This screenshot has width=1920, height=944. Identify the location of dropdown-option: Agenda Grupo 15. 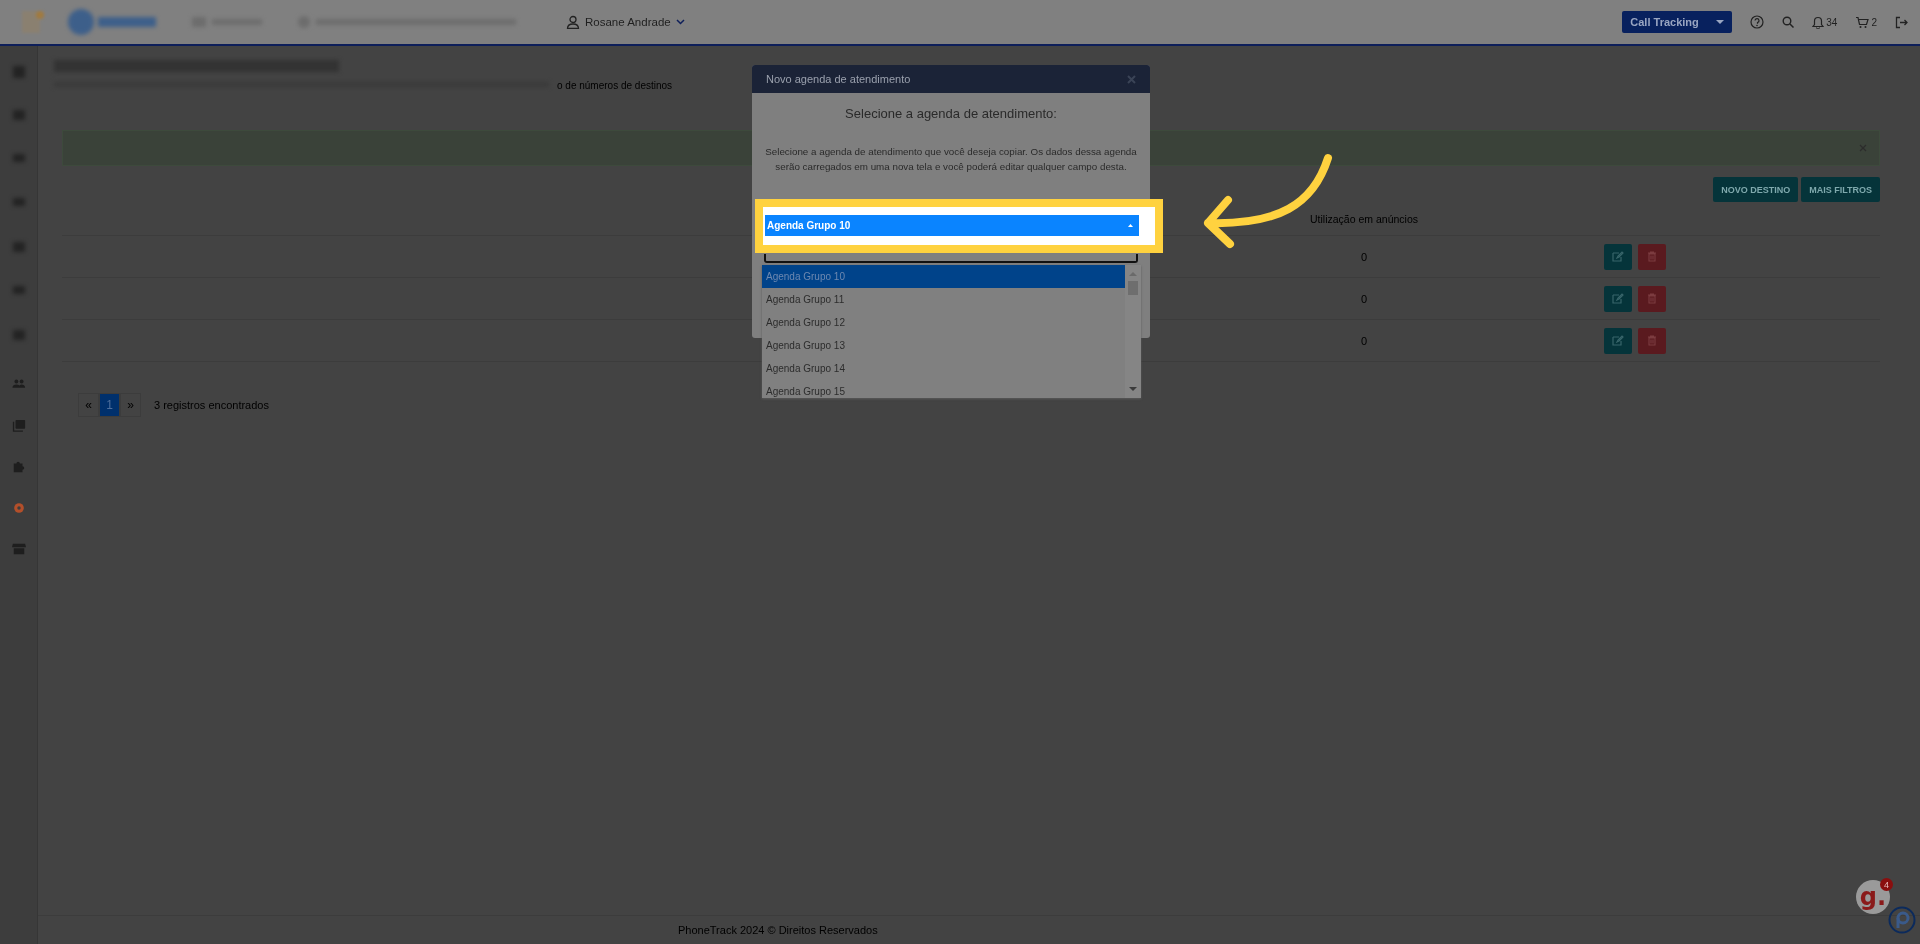
(943, 389).